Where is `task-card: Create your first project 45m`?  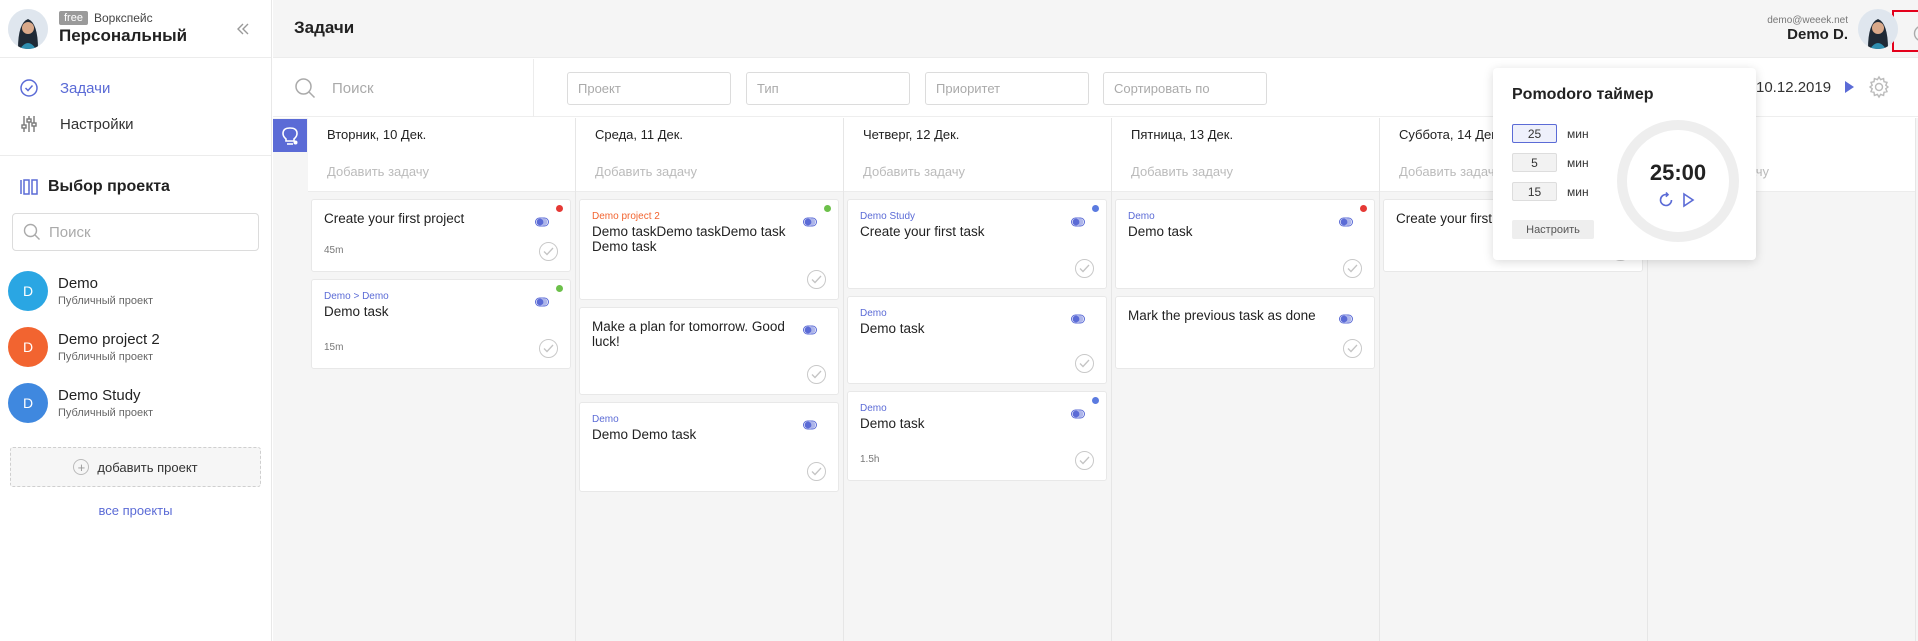
task-card: Create your first project 45m is located at coordinates (441, 235).